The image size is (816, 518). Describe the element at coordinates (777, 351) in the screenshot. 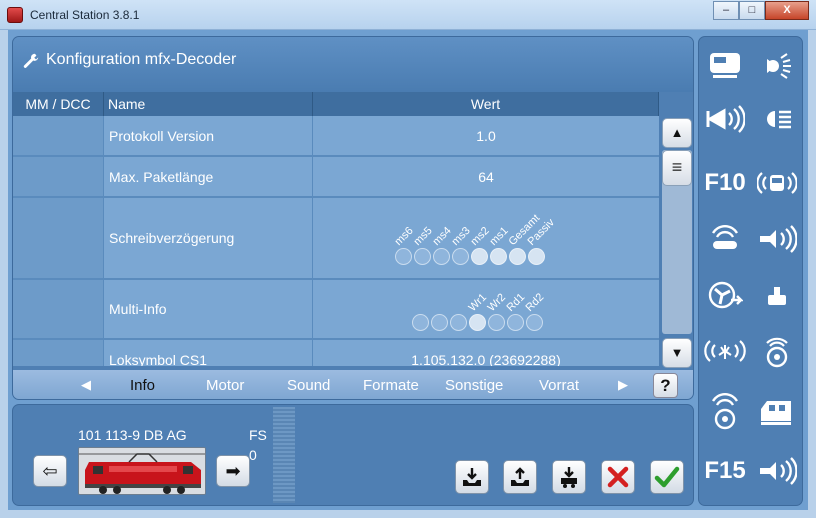

I see `function-button-f12` at that location.